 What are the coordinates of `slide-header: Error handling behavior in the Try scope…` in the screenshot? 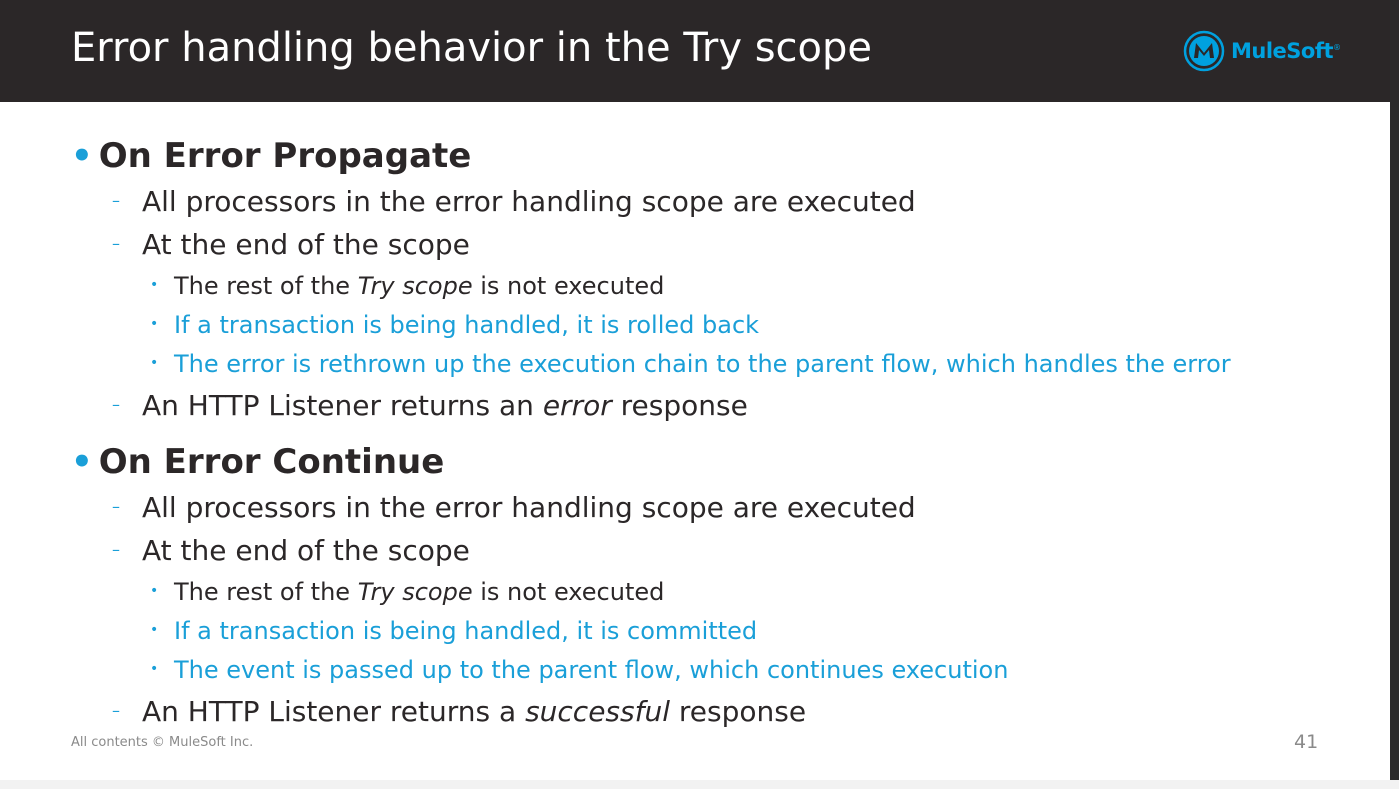 It's located at (695, 51).